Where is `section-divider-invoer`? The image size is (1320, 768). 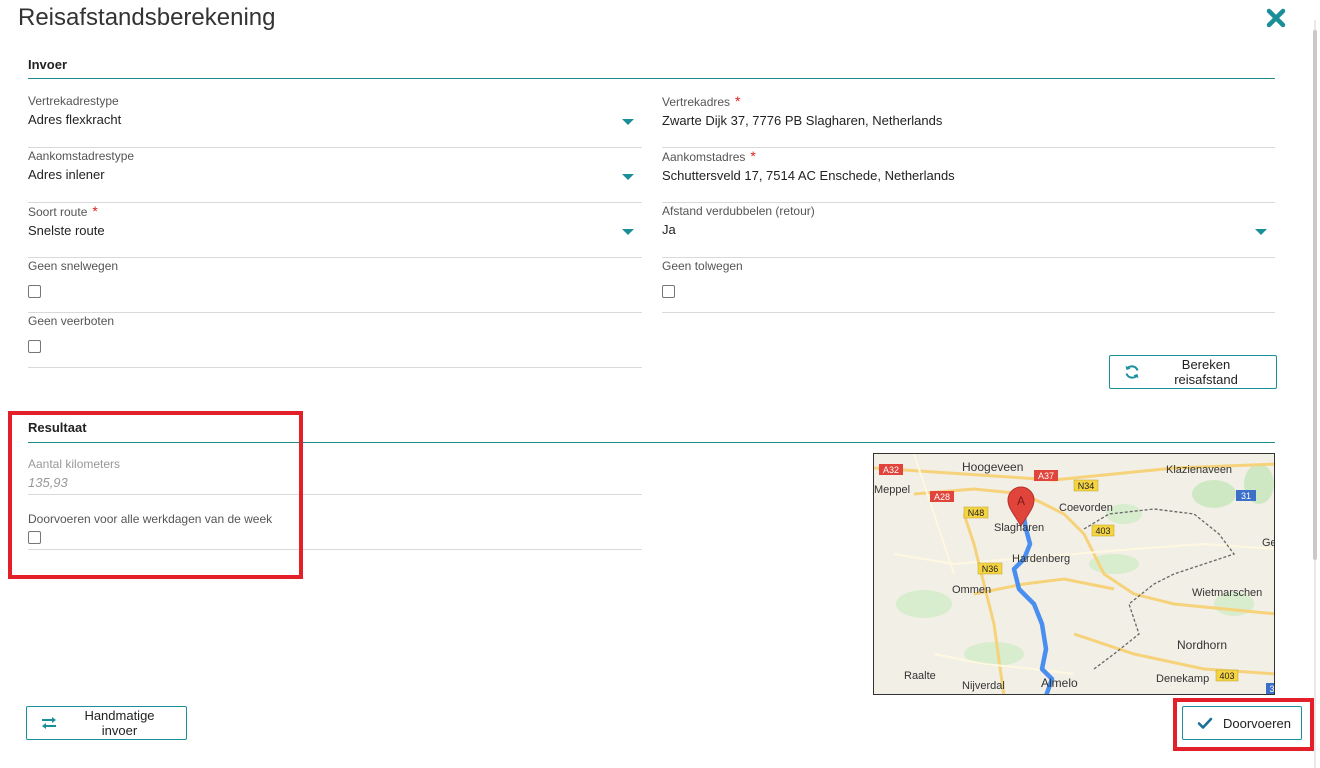
section-divider-invoer is located at coordinates (651, 78).